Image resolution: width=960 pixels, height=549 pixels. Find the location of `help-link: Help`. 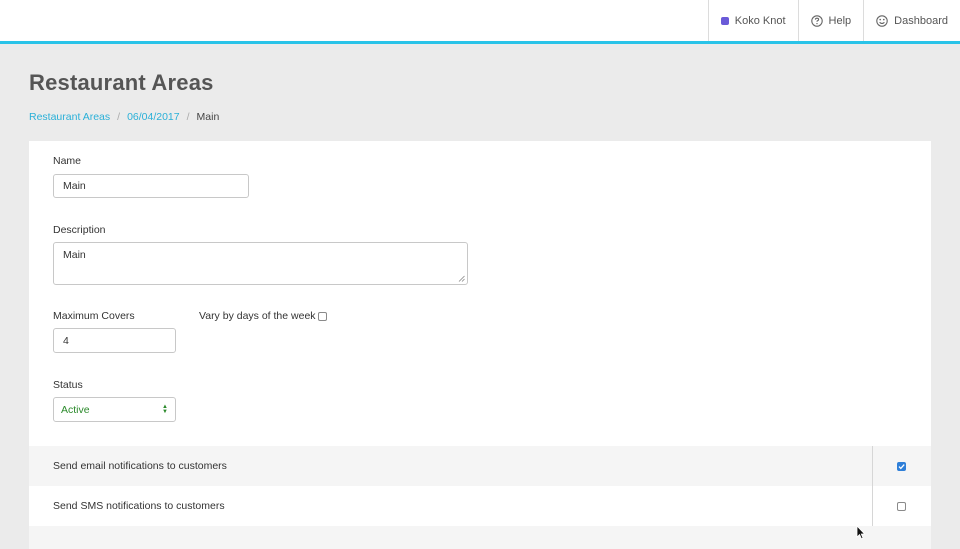

help-link: Help is located at coordinates (830, 20).